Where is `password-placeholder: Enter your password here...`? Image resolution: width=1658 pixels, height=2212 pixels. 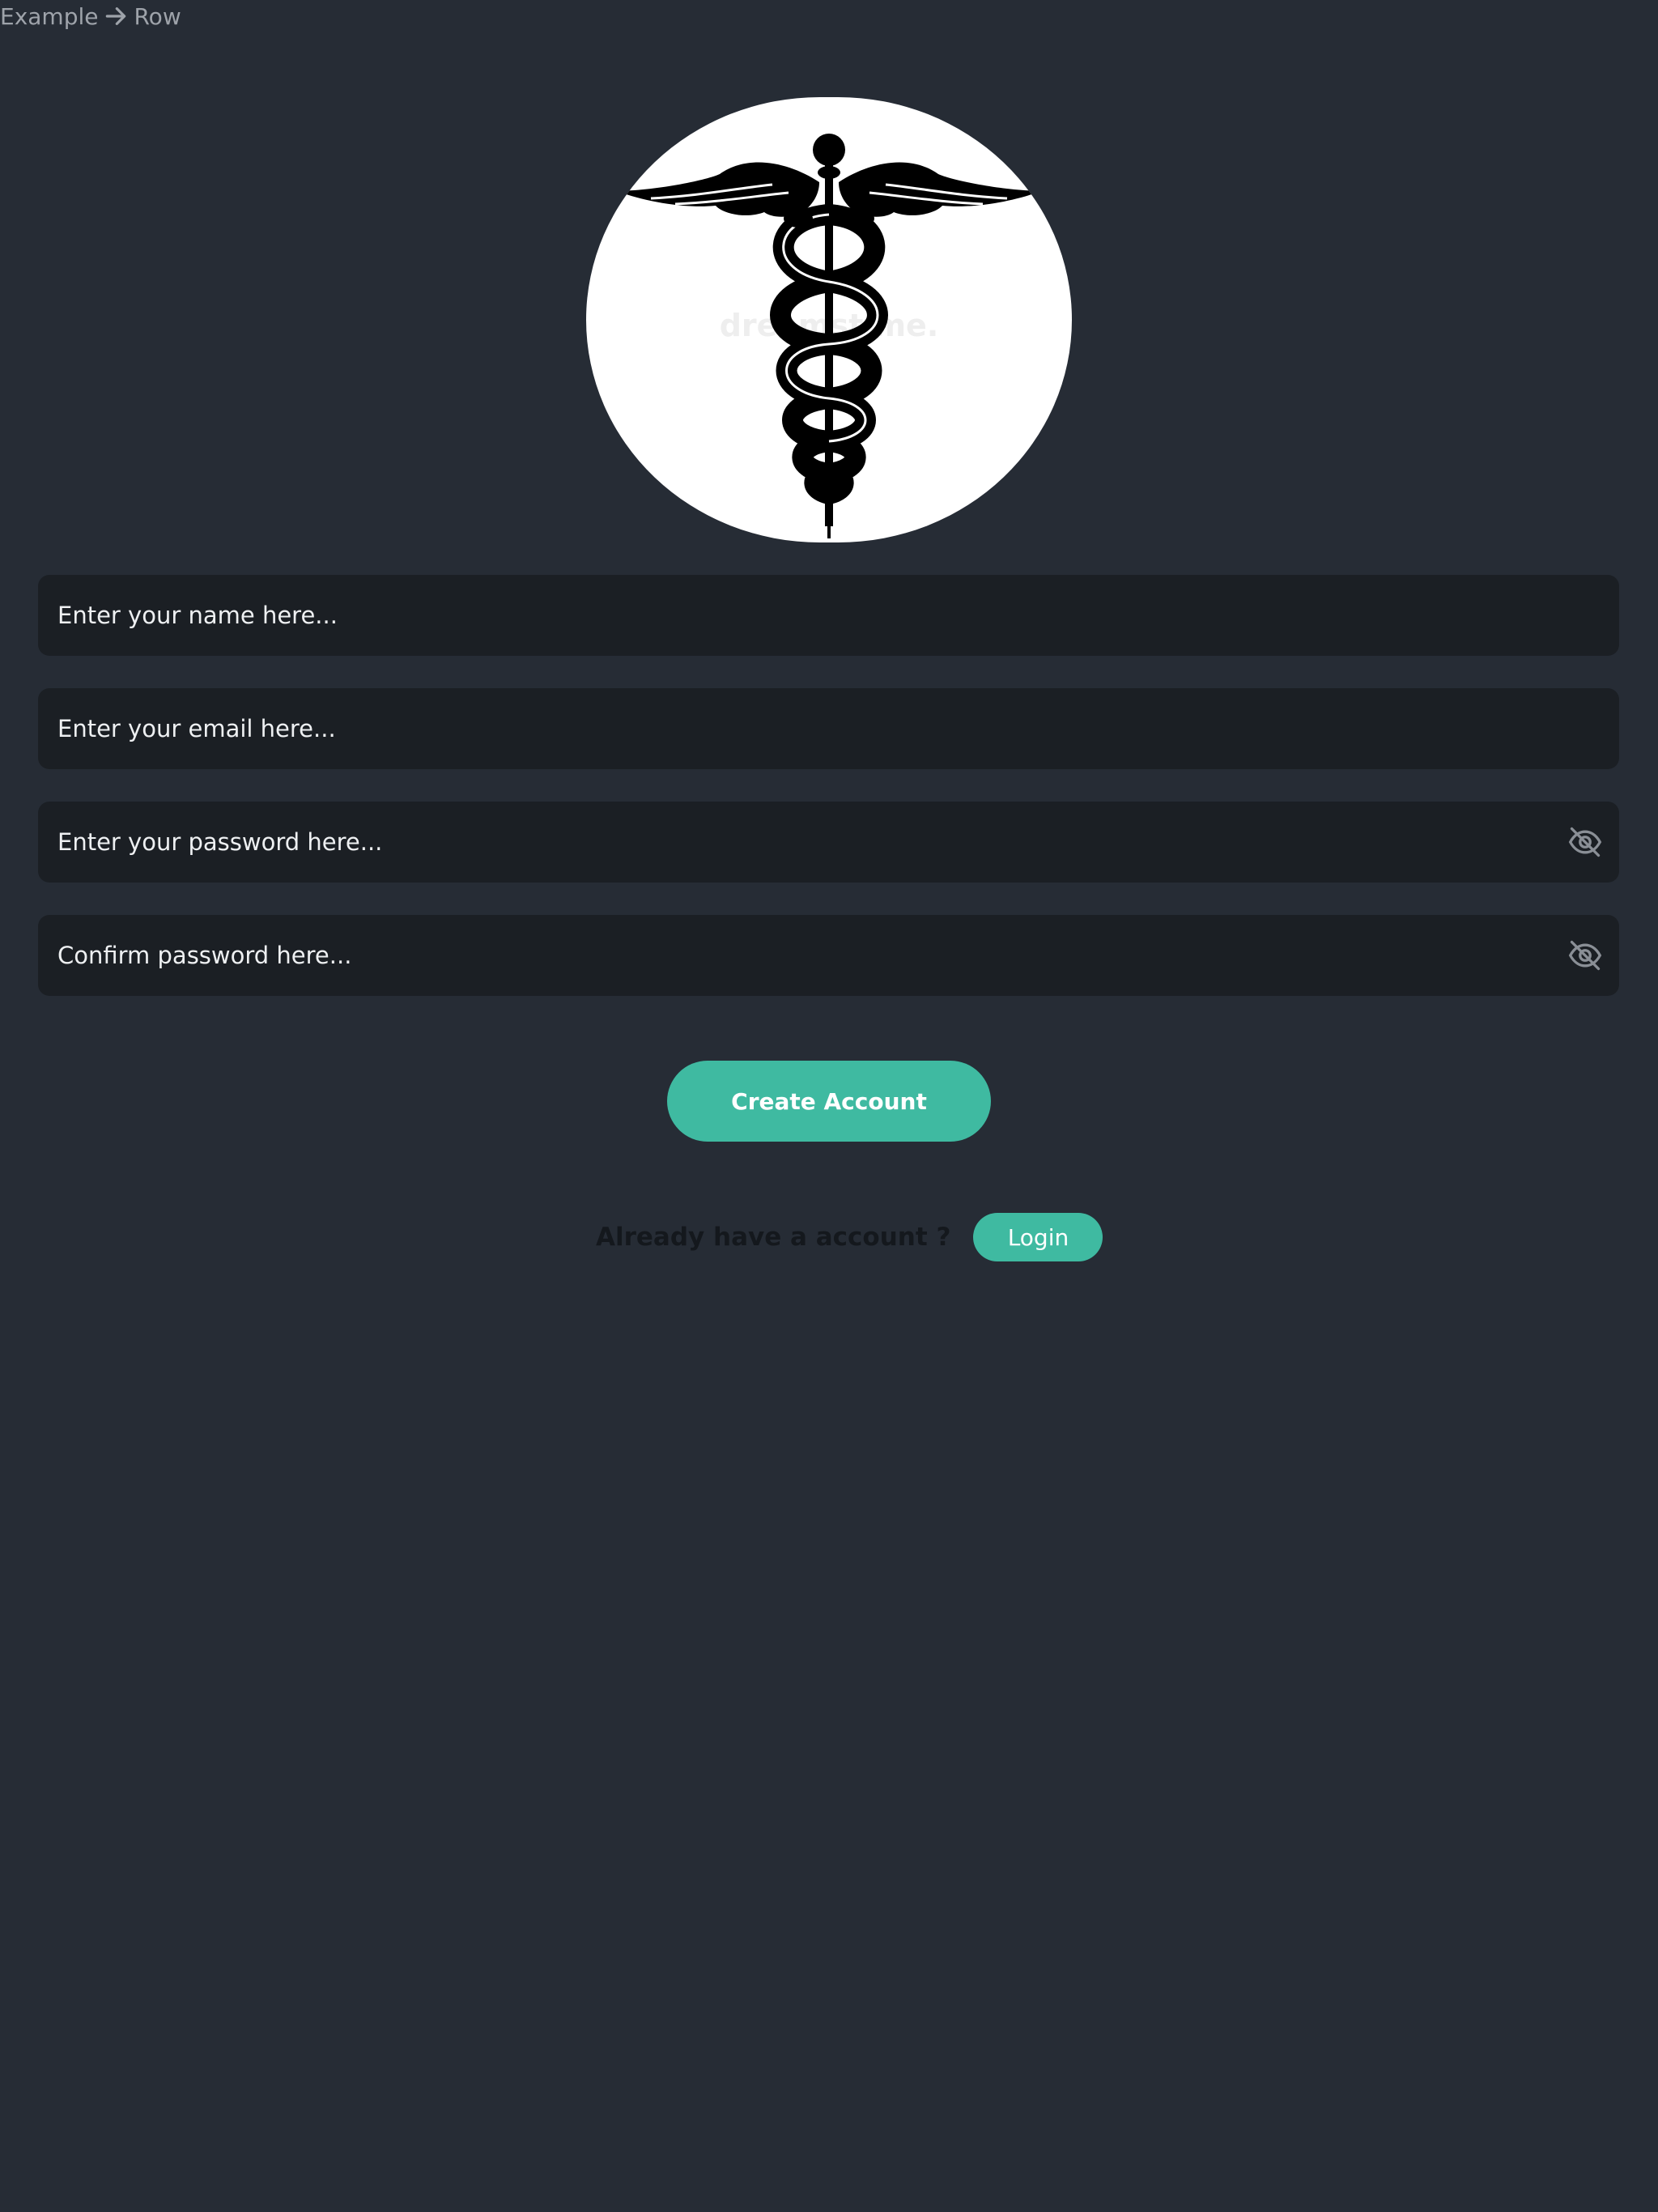 password-placeholder: Enter your password here... is located at coordinates (220, 842).